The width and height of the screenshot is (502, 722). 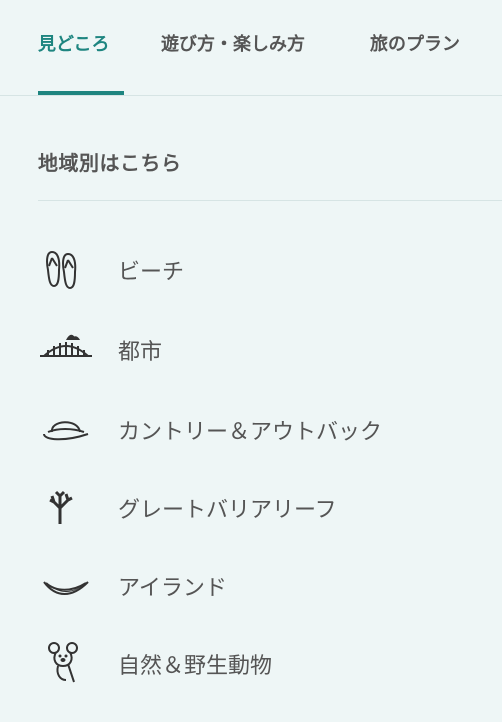 I want to click on region-label-island: アイランド, so click(x=172, y=588).